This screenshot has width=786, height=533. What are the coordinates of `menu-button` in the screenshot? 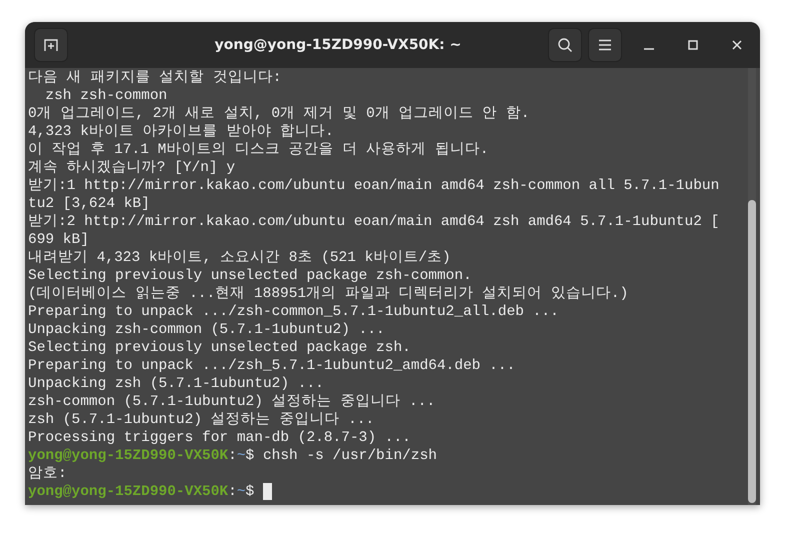 It's located at (605, 45).